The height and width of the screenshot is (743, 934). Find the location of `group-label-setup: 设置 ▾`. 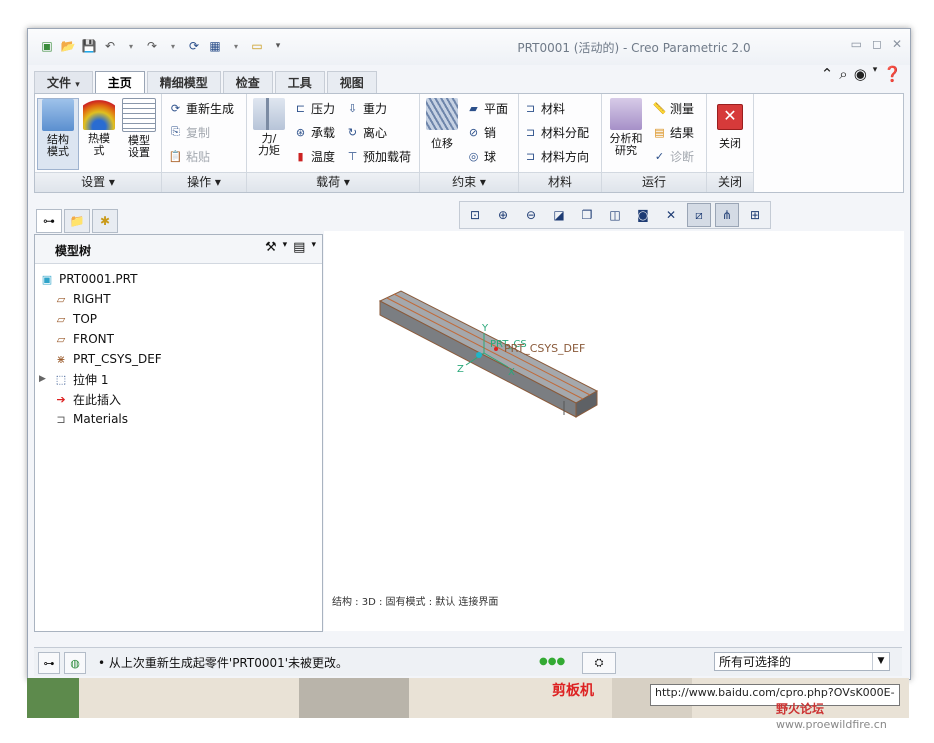

group-label-setup: 设置 ▾ is located at coordinates (98, 182).